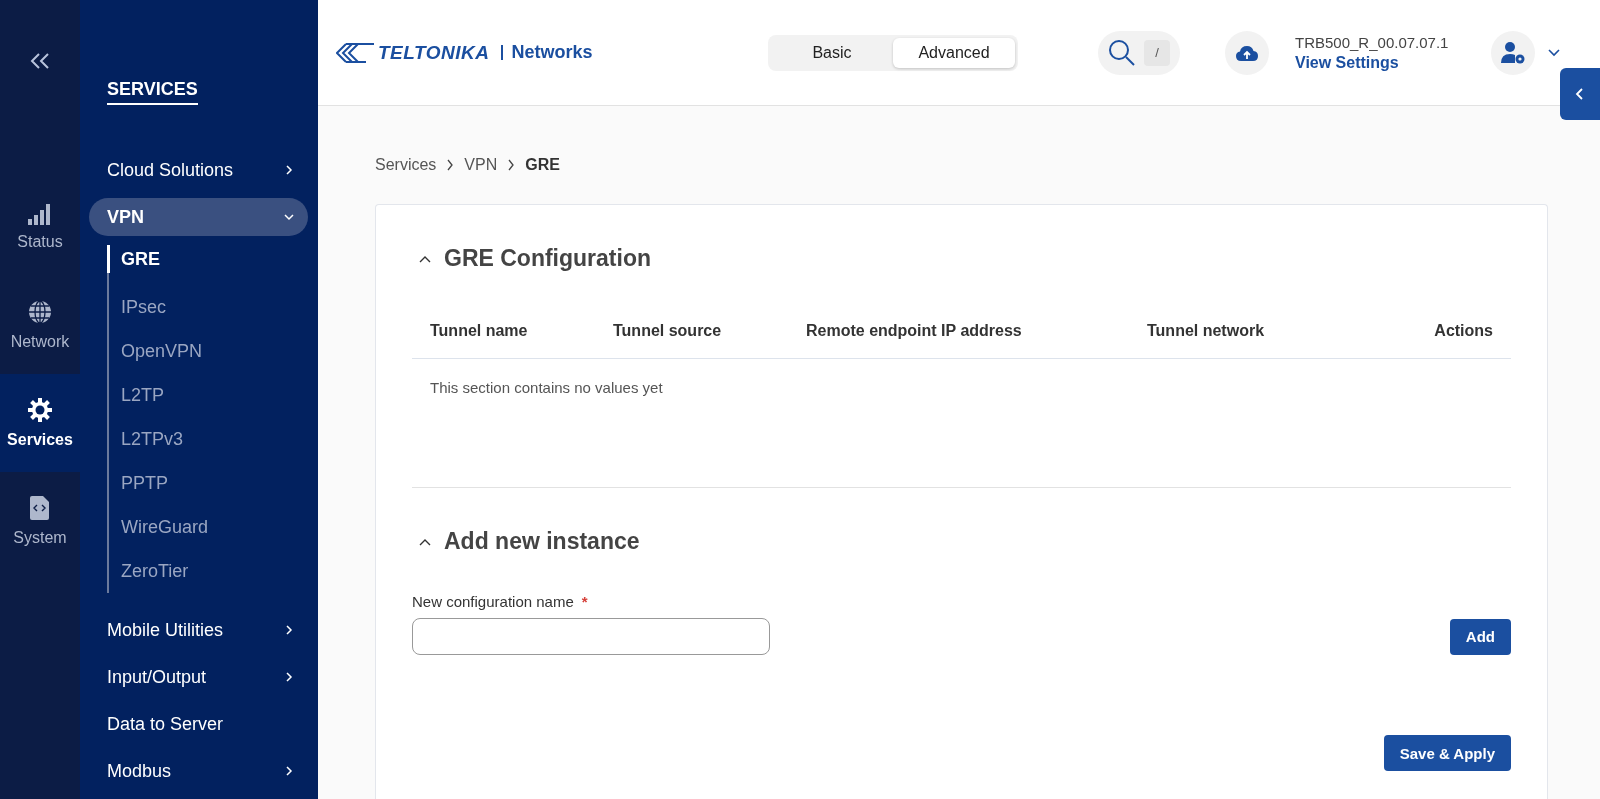 This screenshot has height=799, width=1600. I want to click on search-button: /, so click(1139, 52).